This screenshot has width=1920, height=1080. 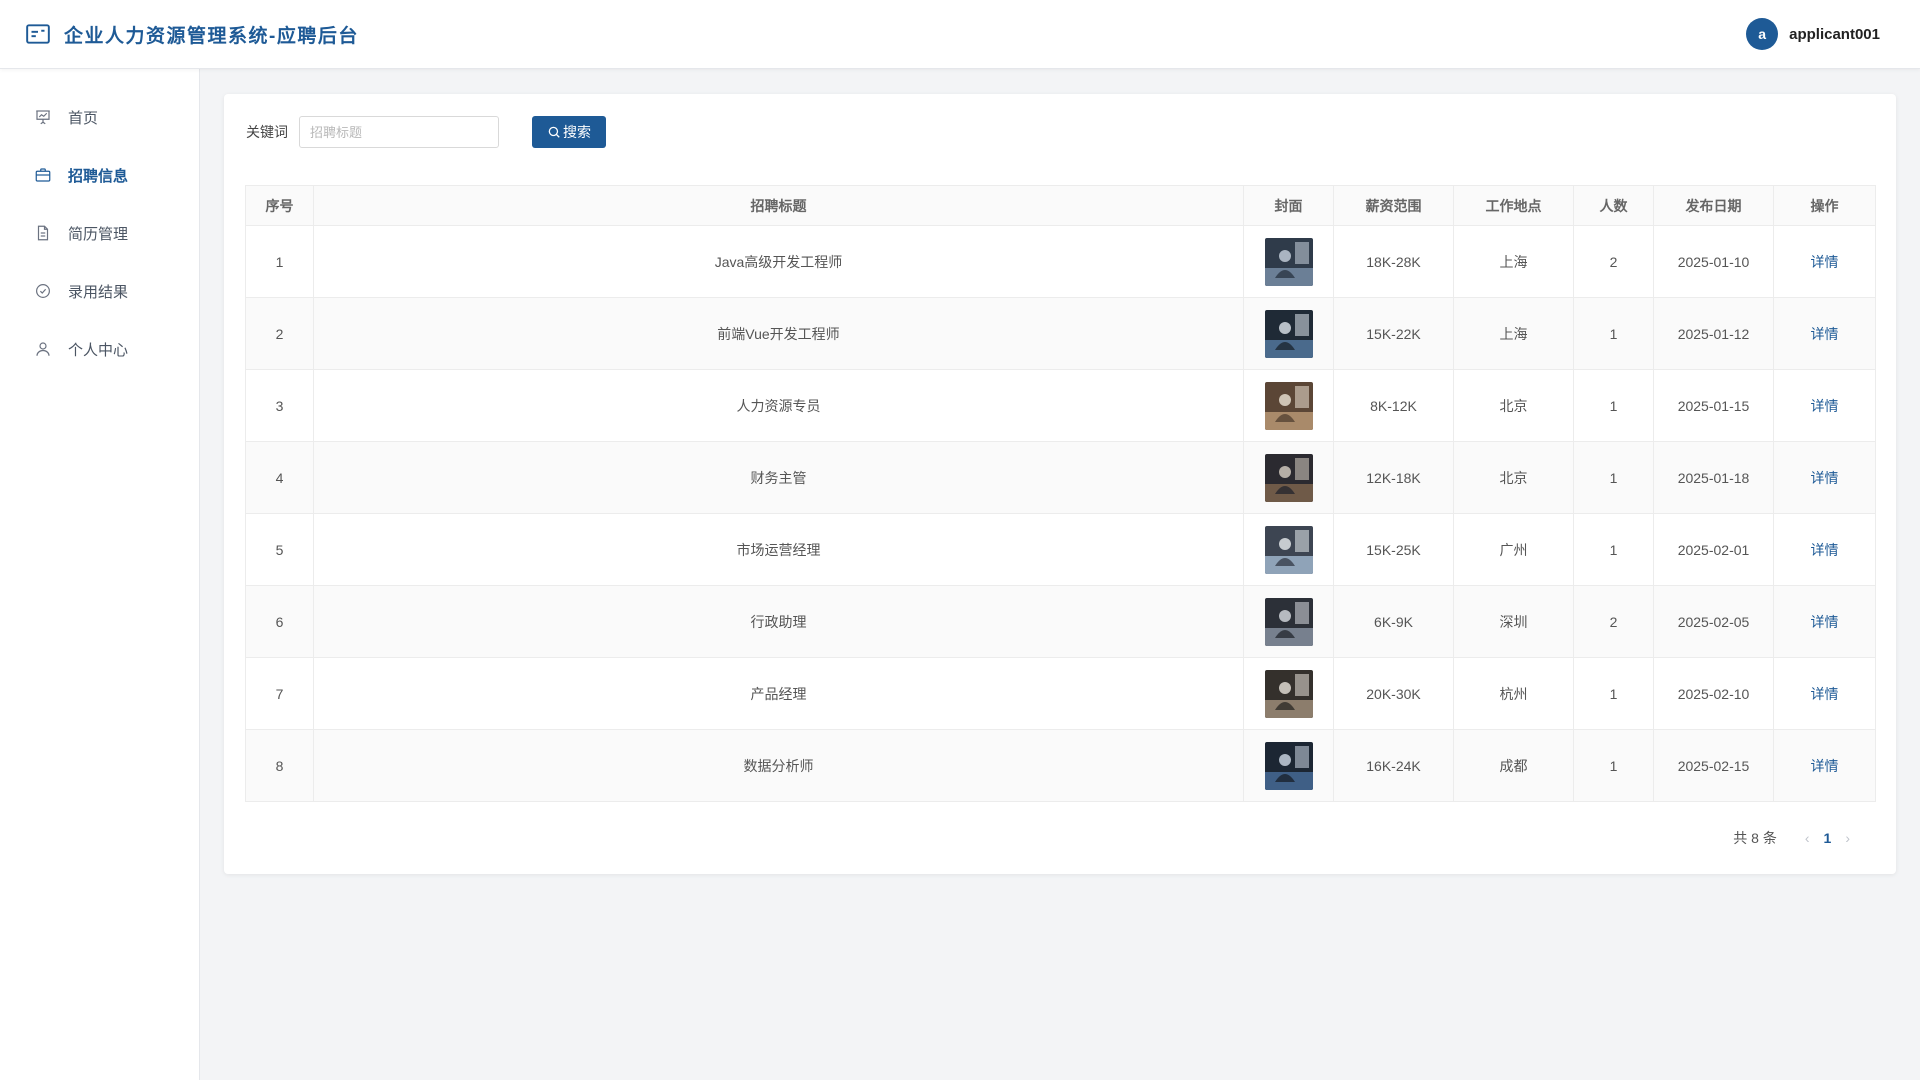 What do you see at coordinates (1828, 838) in the screenshot?
I see `page-number: 1` at bounding box center [1828, 838].